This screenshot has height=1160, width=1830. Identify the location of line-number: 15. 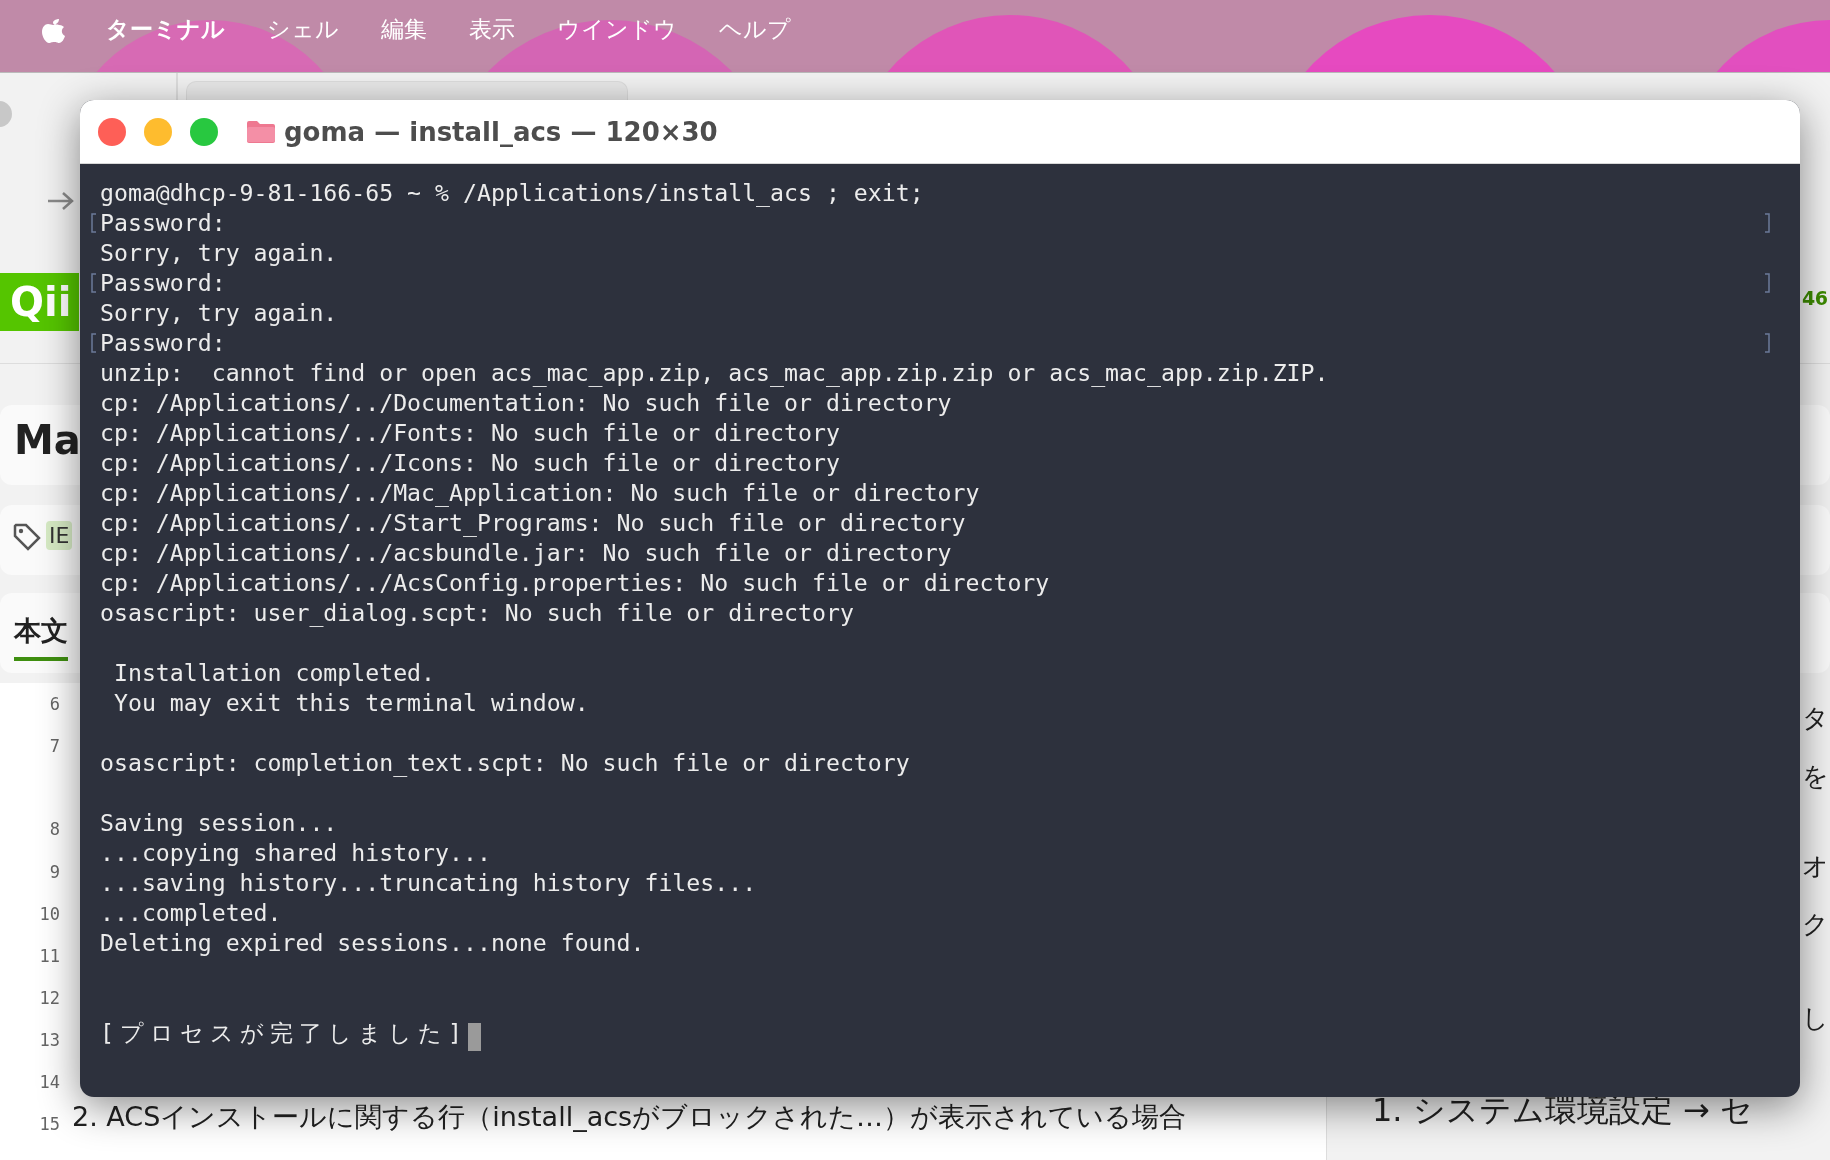
(49, 1124).